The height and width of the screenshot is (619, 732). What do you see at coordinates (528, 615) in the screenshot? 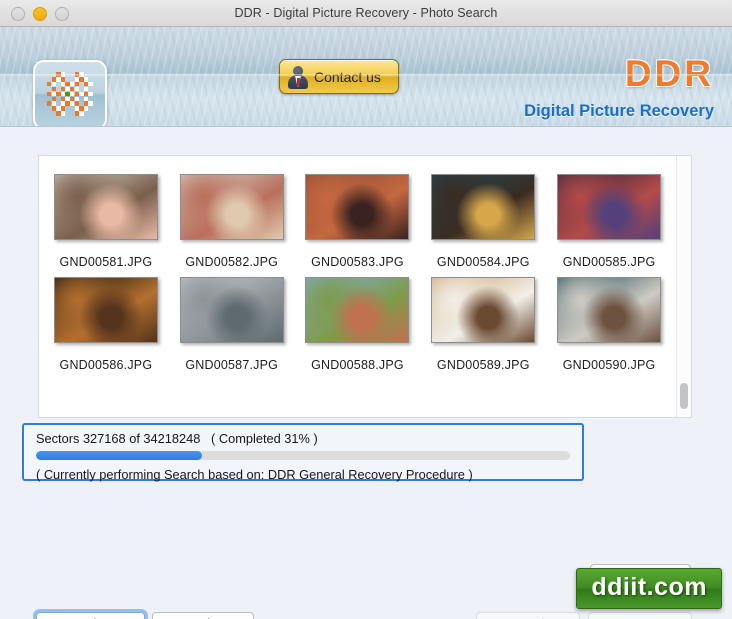
I see `back-button: < Back` at bounding box center [528, 615].